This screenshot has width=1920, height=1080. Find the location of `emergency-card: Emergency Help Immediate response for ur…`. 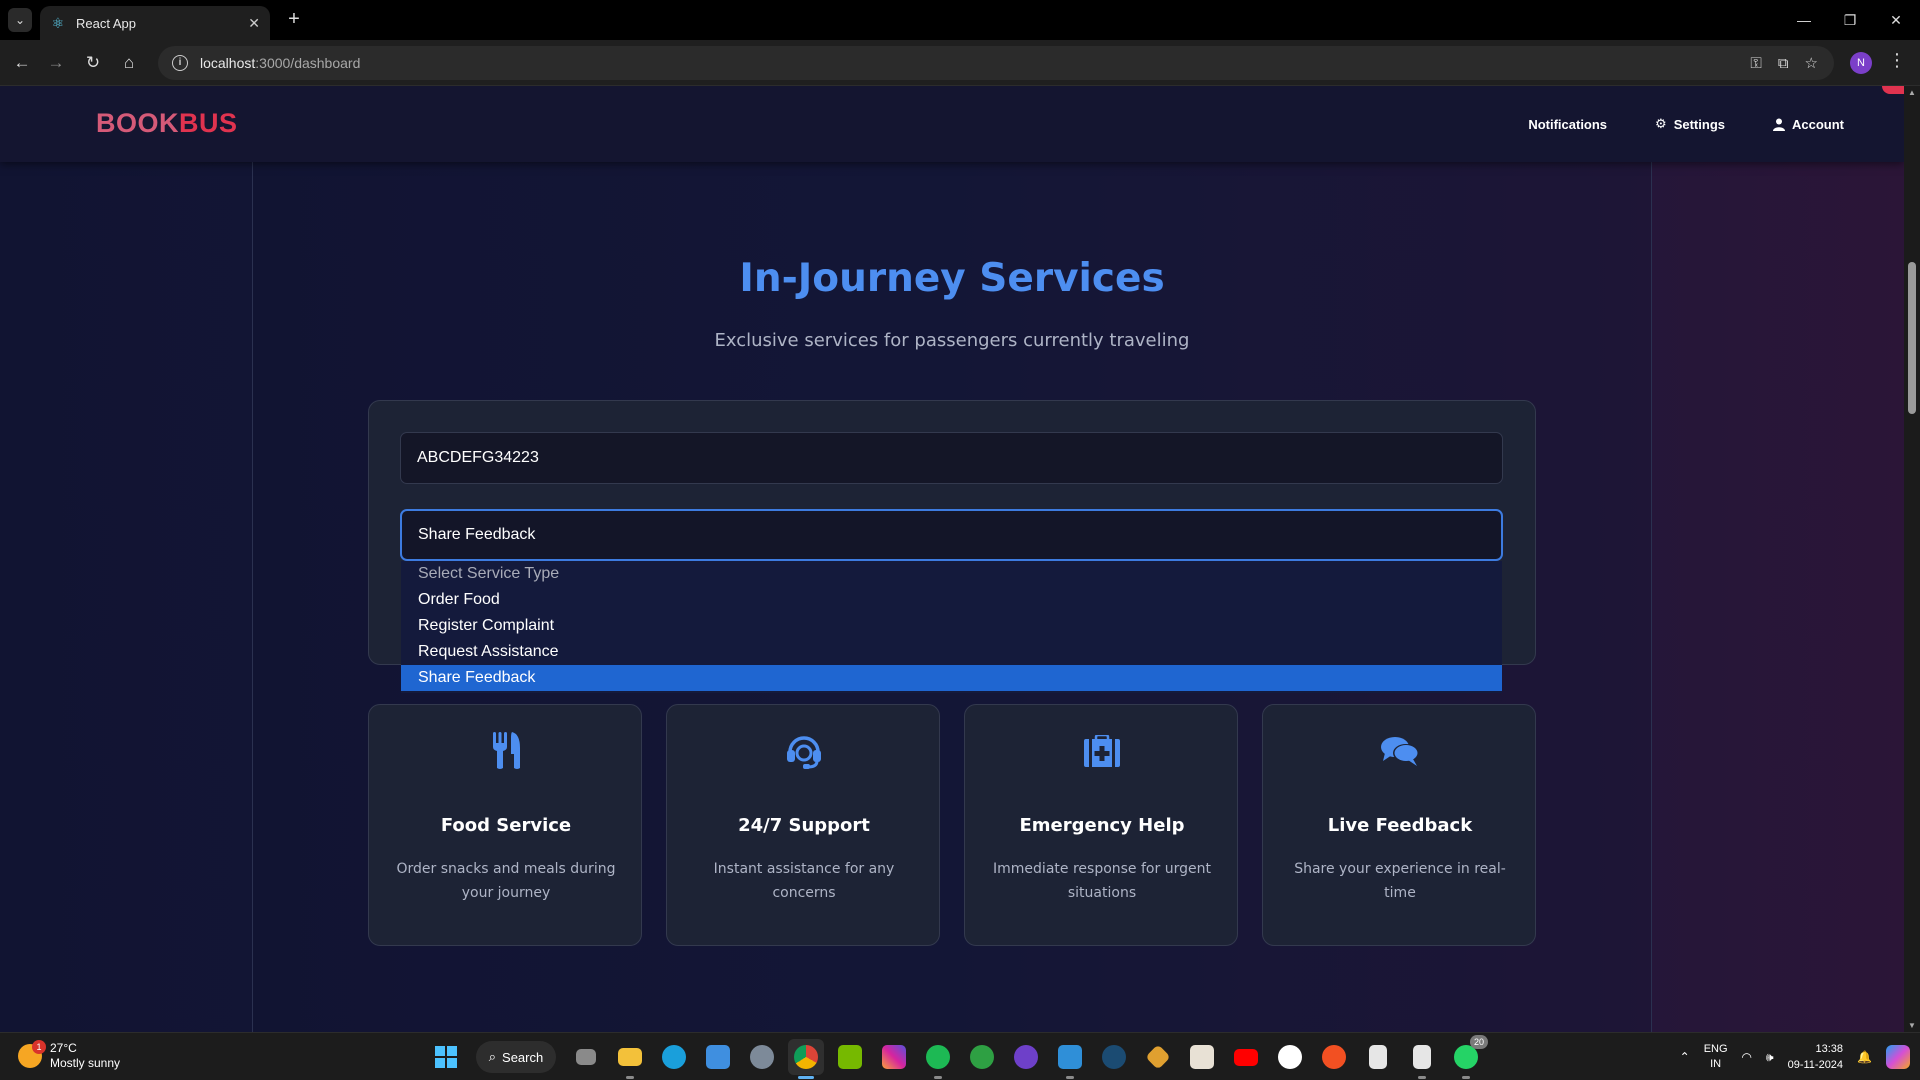

emergency-card: Emergency Help Immediate response for ur… is located at coordinates (1101, 825).